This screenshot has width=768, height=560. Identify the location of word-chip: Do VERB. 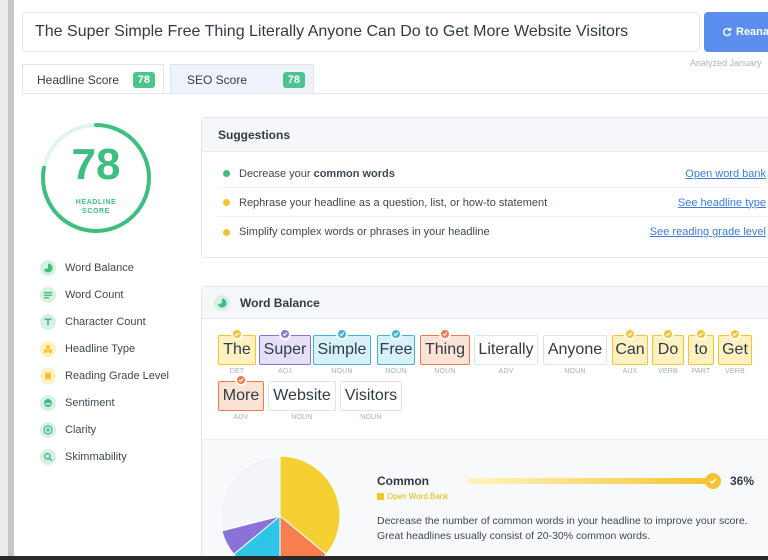
(668, 351).